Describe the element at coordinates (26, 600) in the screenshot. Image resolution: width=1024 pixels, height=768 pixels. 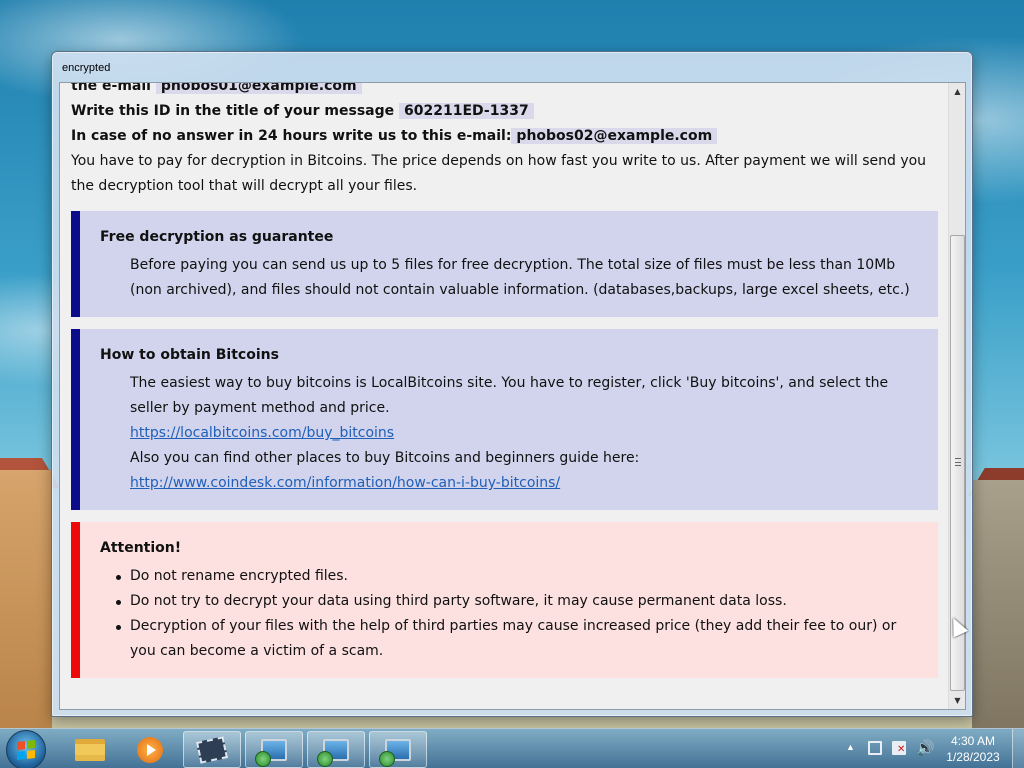
I see `background-building-left` at that location.